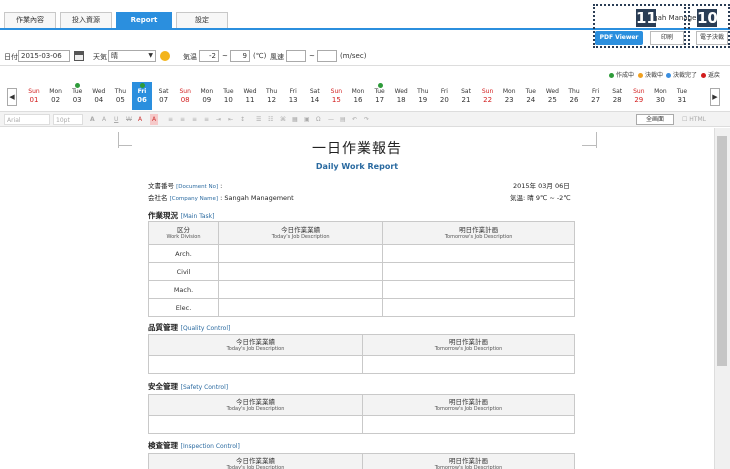  Describe the element at coordinates (30, 20) in the screenshot. I see `tab-work-content: 作業內容` at that location.